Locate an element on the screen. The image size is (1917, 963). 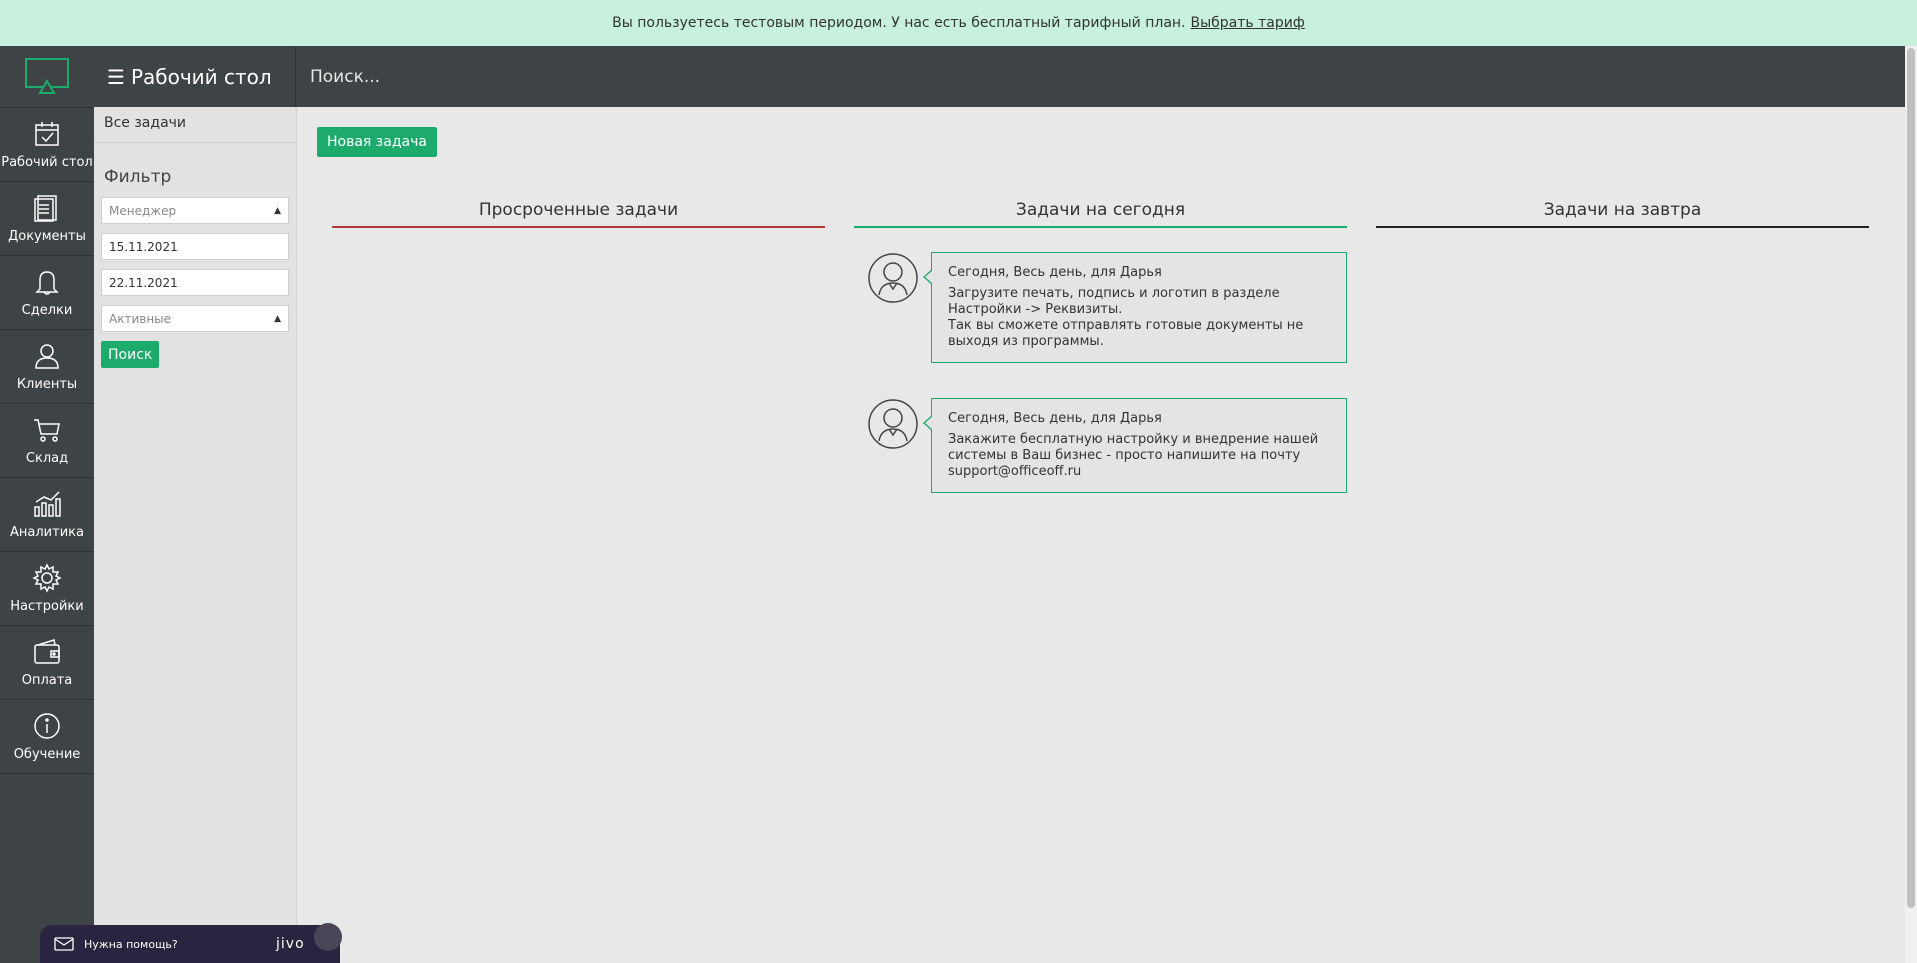
date-to-field: 22.11.2021 is located at coordinates (195, 282).